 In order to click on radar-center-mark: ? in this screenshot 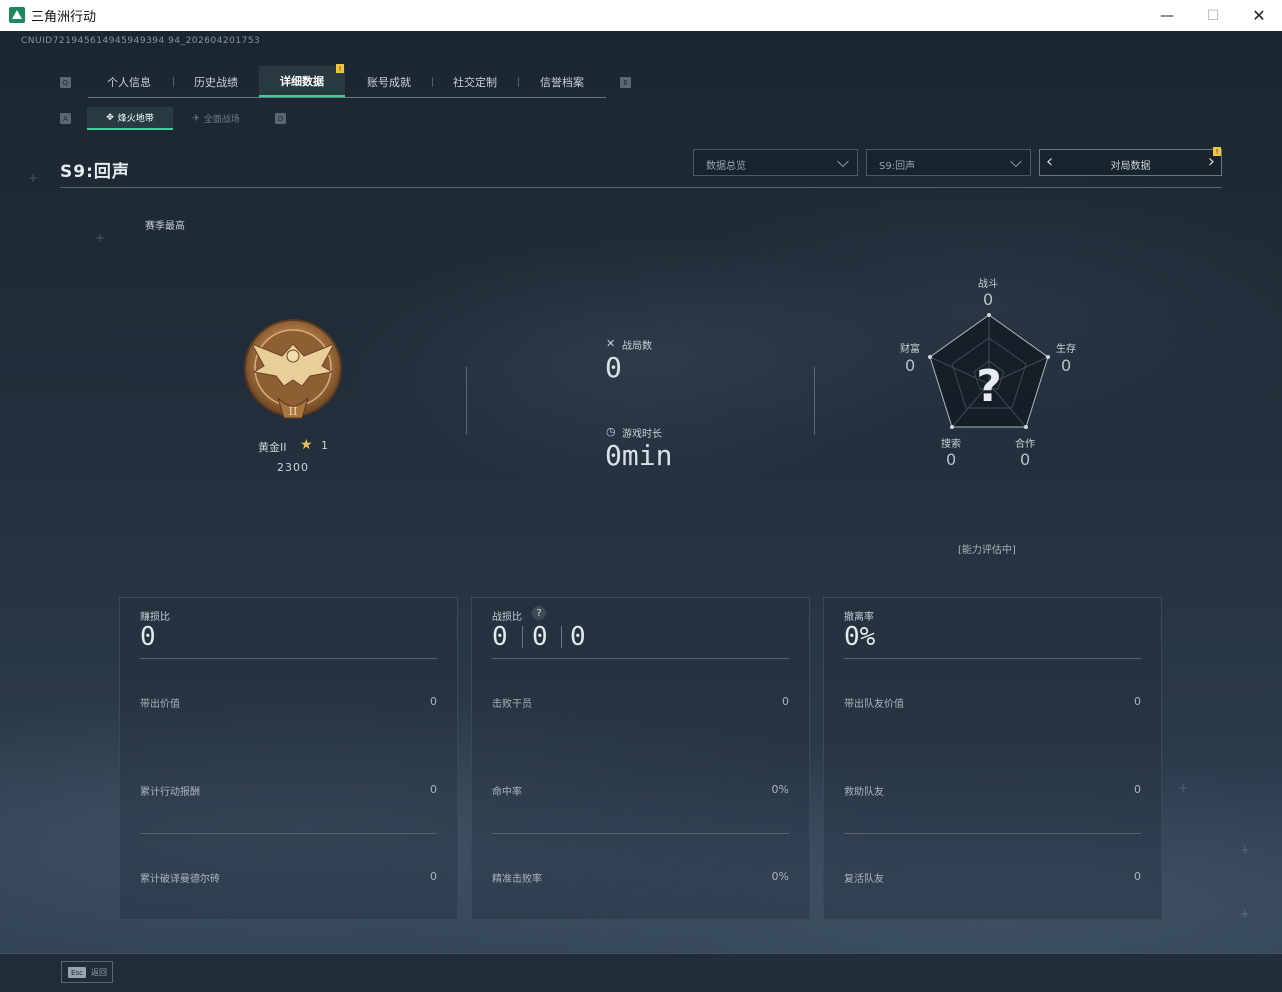, I will do `click(989, 386)`.